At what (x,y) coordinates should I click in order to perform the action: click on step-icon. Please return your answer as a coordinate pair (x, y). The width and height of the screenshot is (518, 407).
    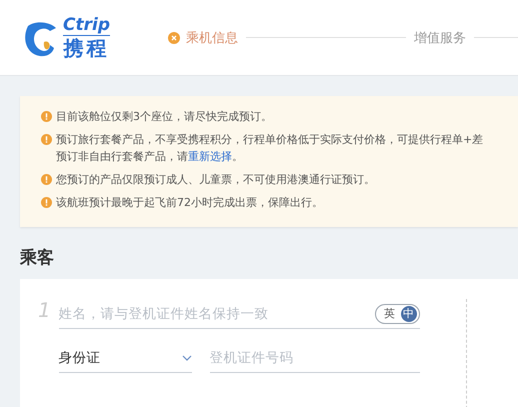
    Looking at the image, I should click on (174, 38).